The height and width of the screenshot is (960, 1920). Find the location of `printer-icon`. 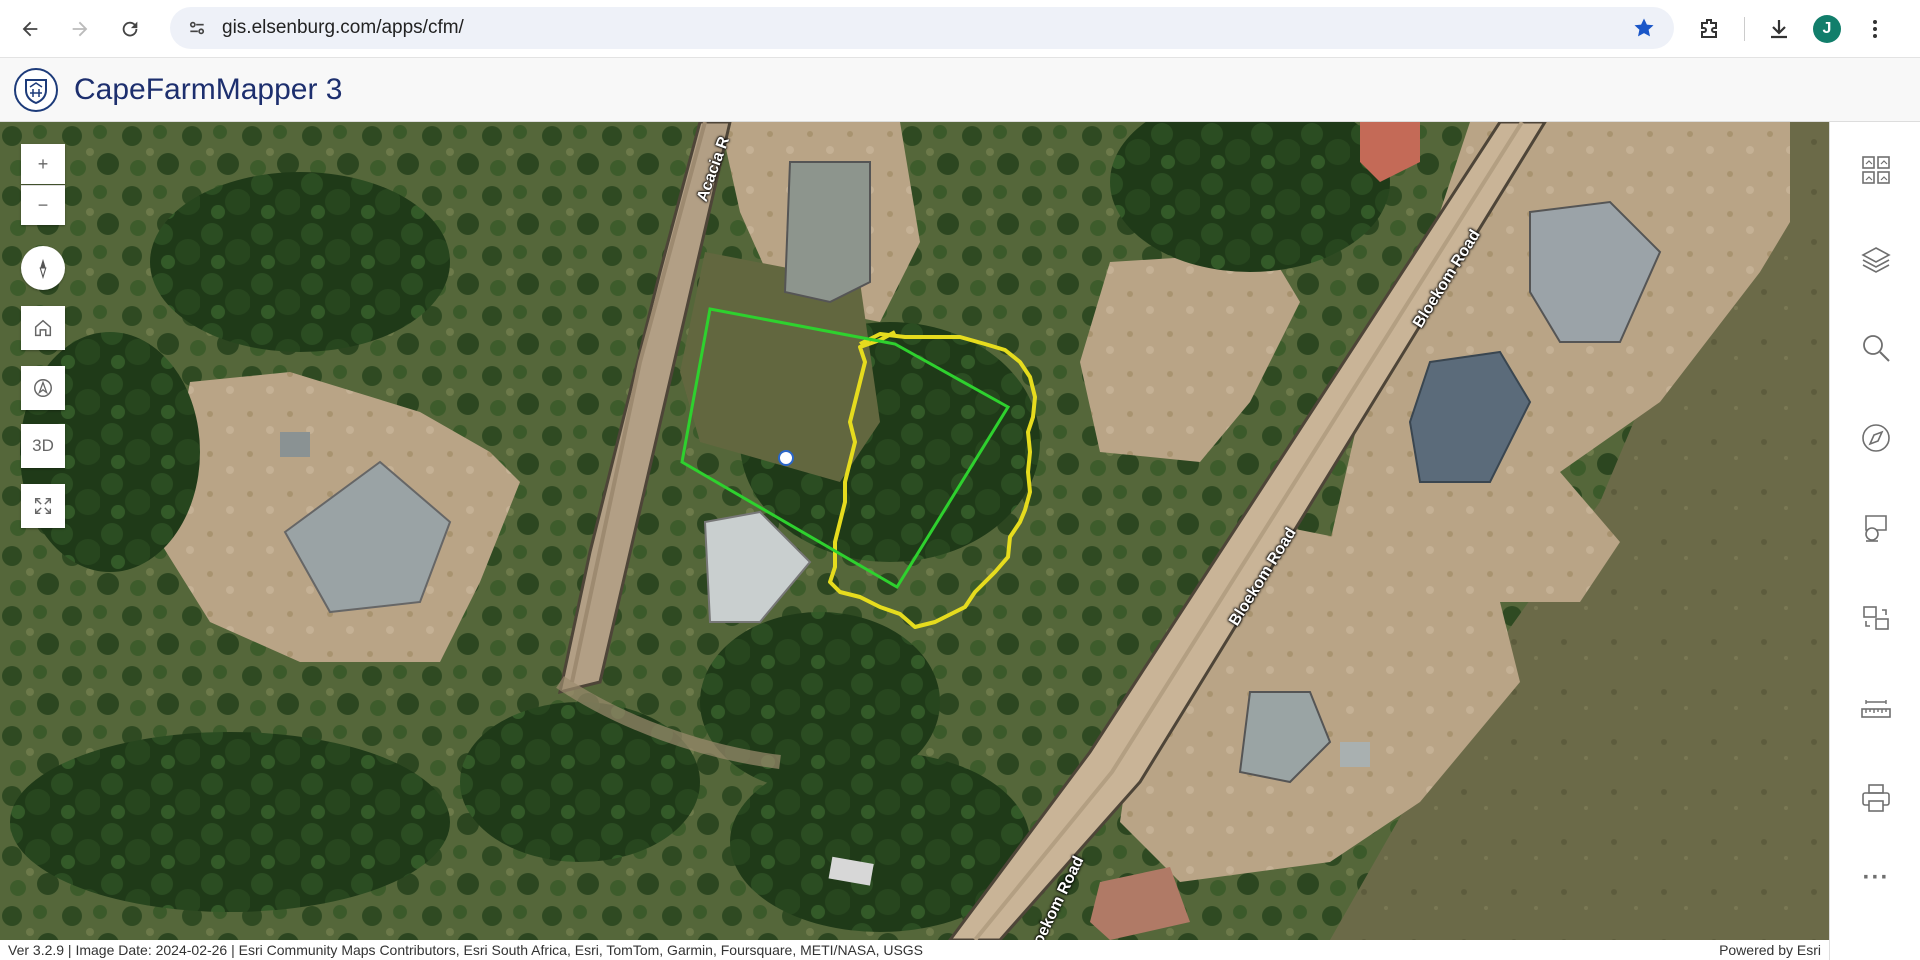

printer-icon is located at coordinates (1876, 798).